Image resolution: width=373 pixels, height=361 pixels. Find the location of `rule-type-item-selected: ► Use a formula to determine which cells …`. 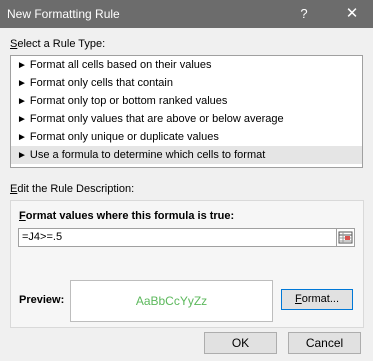

rule-type-item-selected: ► Use a formula to determine which cells … is located at coordinates (186, 155).